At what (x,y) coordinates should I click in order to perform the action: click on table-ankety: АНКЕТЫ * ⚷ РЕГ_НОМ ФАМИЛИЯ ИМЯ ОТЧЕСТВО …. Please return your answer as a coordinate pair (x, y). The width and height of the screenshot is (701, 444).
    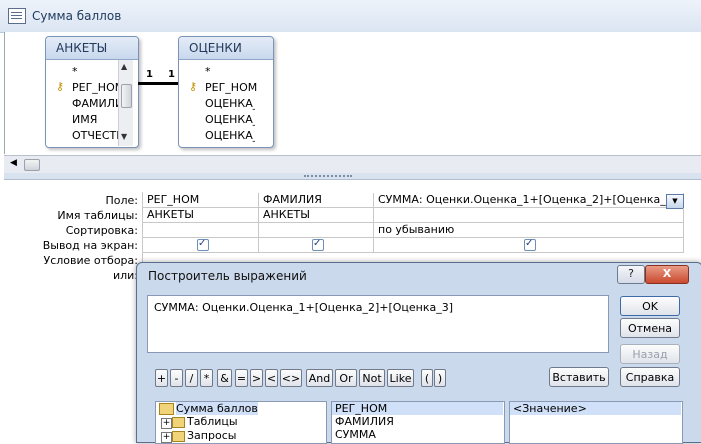
    Looking at the image, I should click on (92, 92).